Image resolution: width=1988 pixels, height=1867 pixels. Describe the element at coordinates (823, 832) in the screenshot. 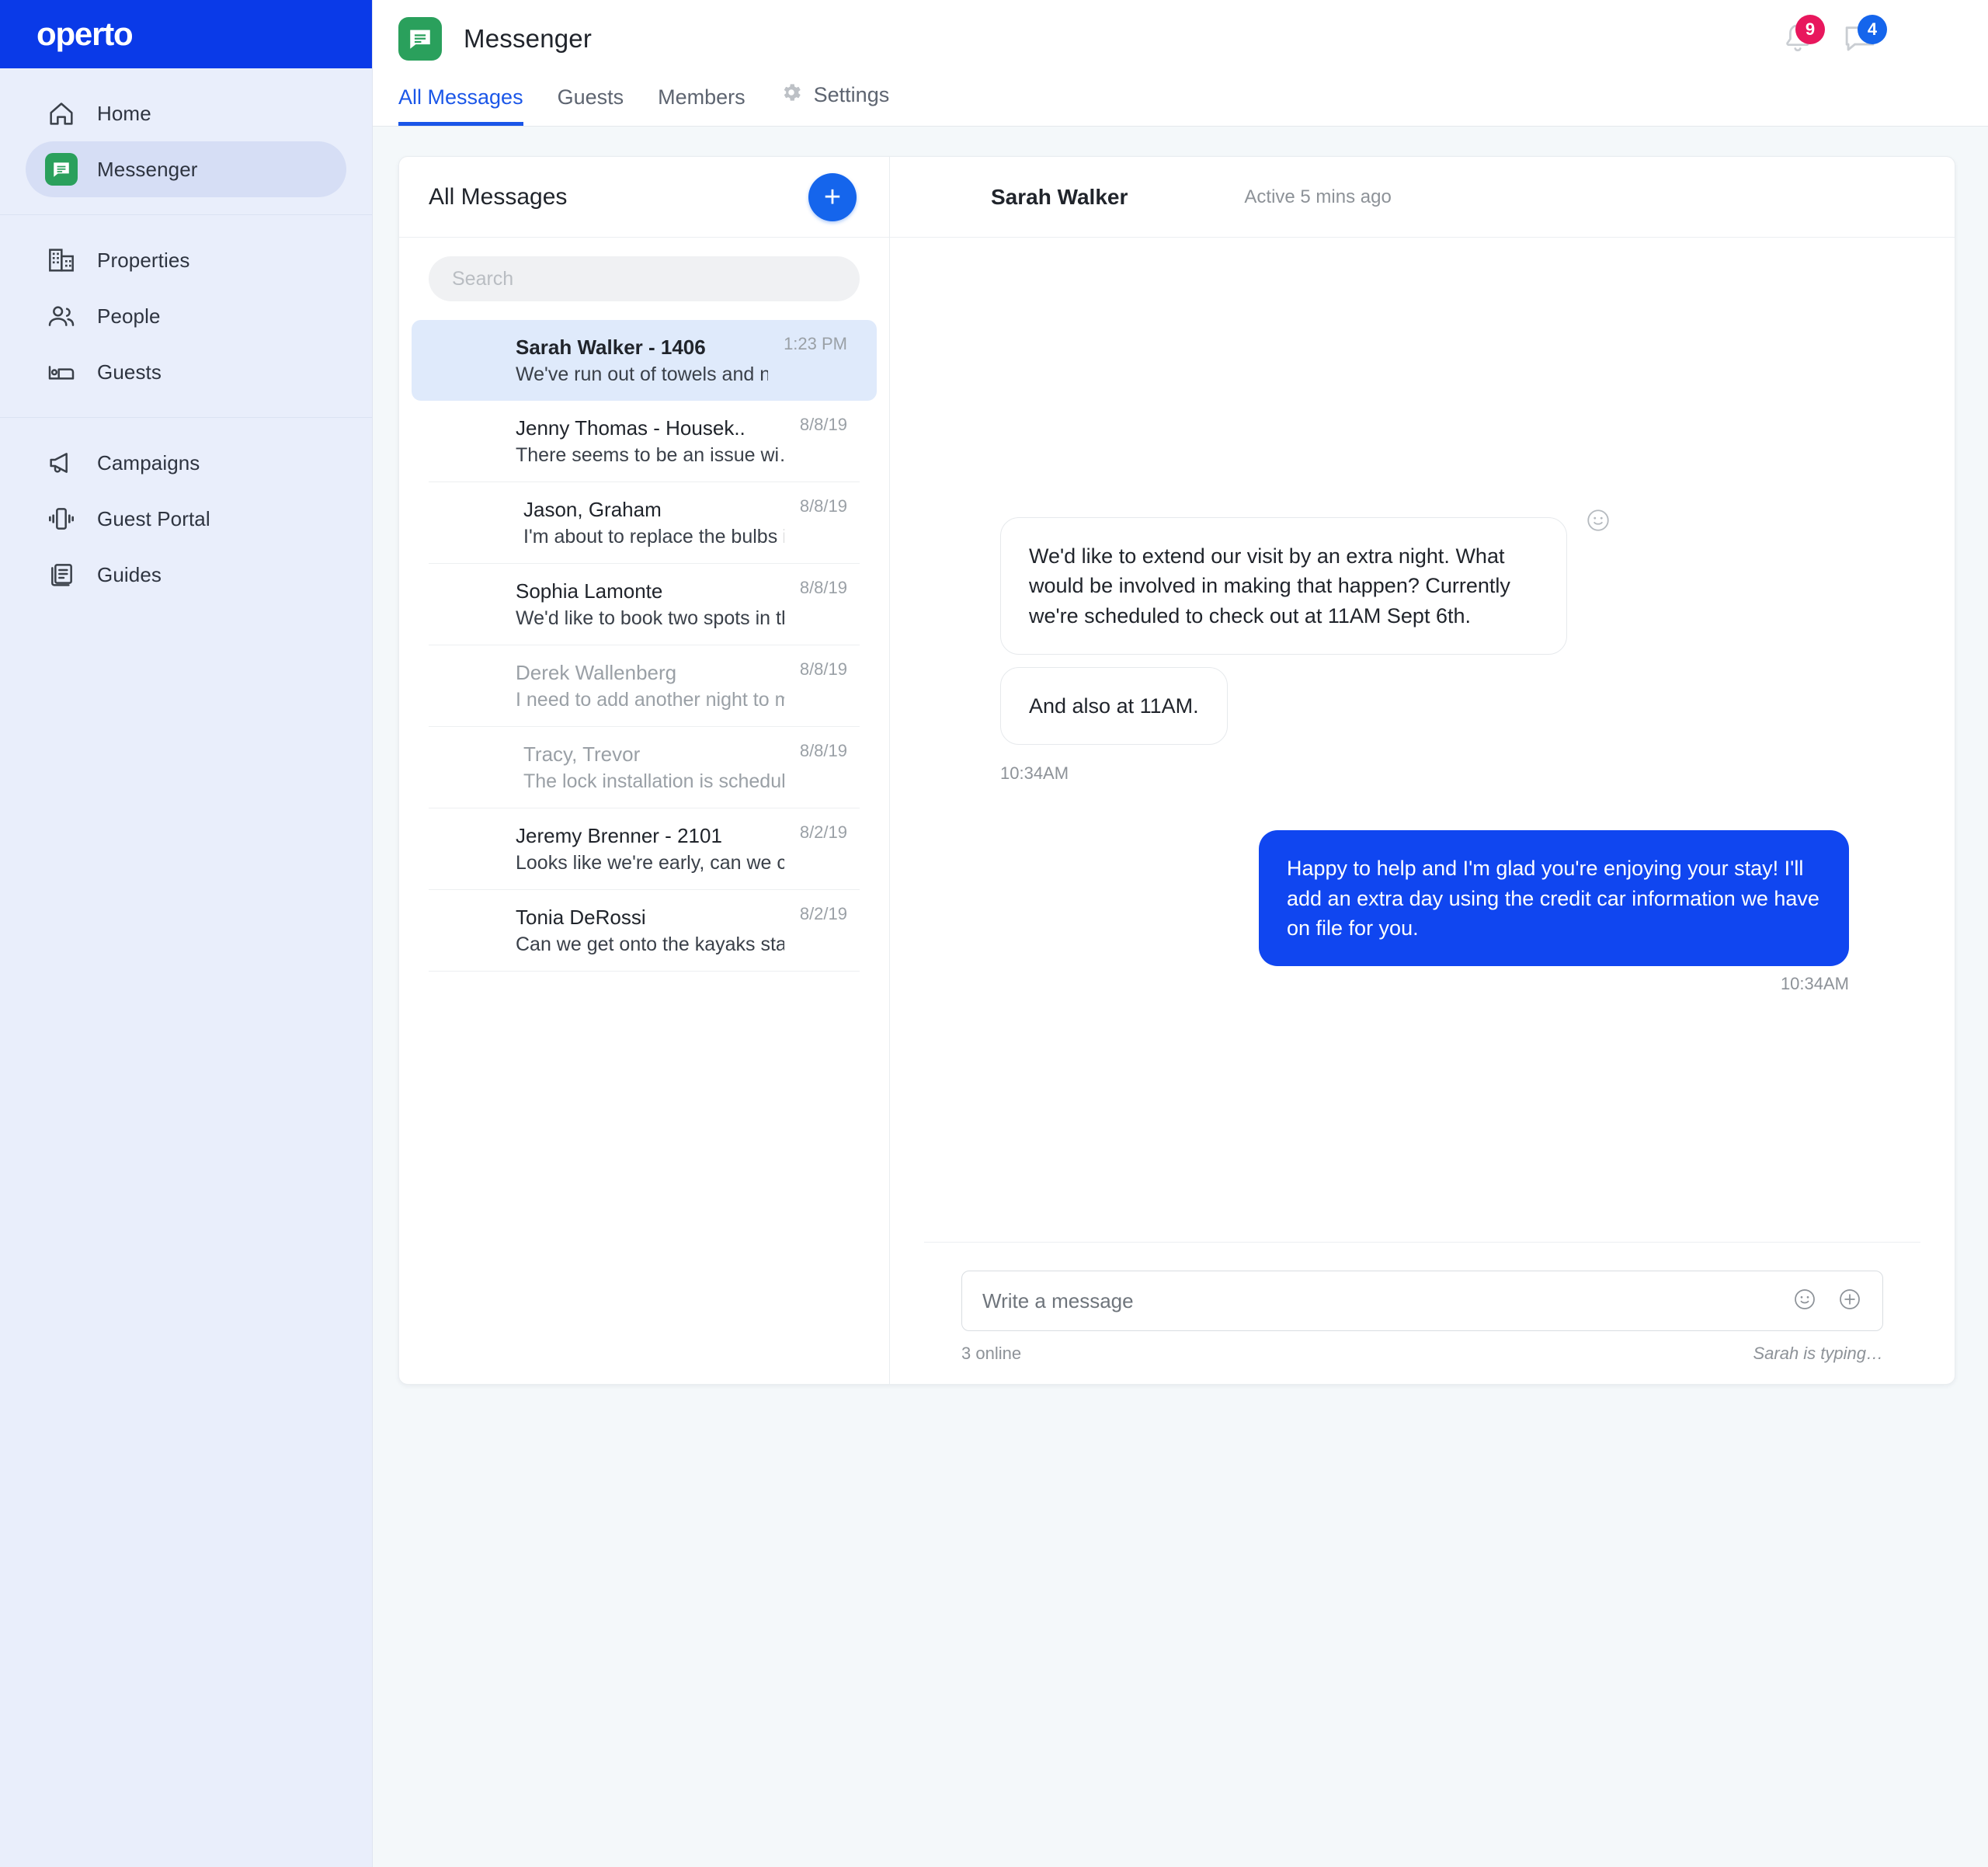

I see `conversation-timestamp: 8/2/19` at that location.